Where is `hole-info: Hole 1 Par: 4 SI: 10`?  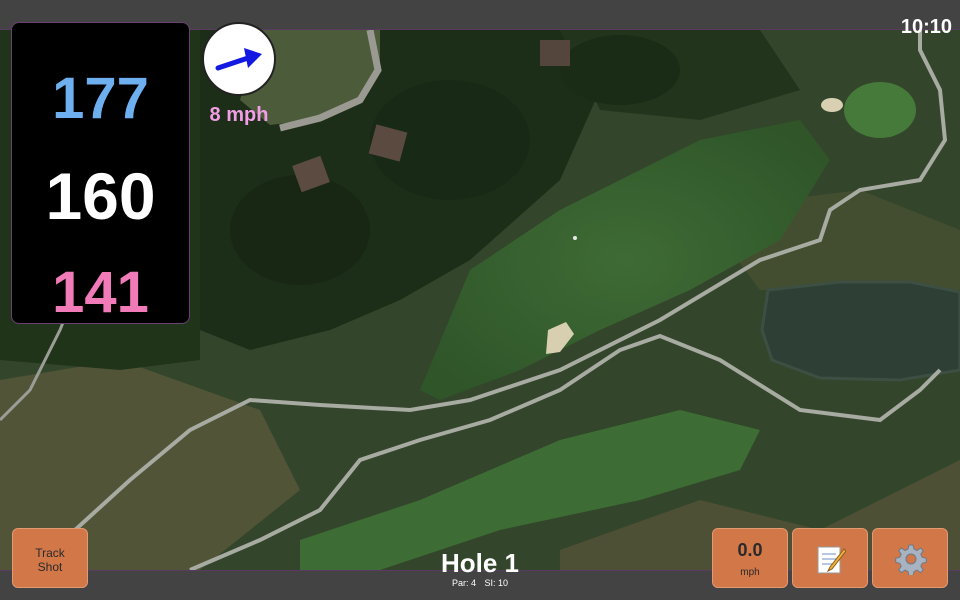 hole-info: Hole 1 Par: 4 SI: 10 is located at coordinates (480, 568).